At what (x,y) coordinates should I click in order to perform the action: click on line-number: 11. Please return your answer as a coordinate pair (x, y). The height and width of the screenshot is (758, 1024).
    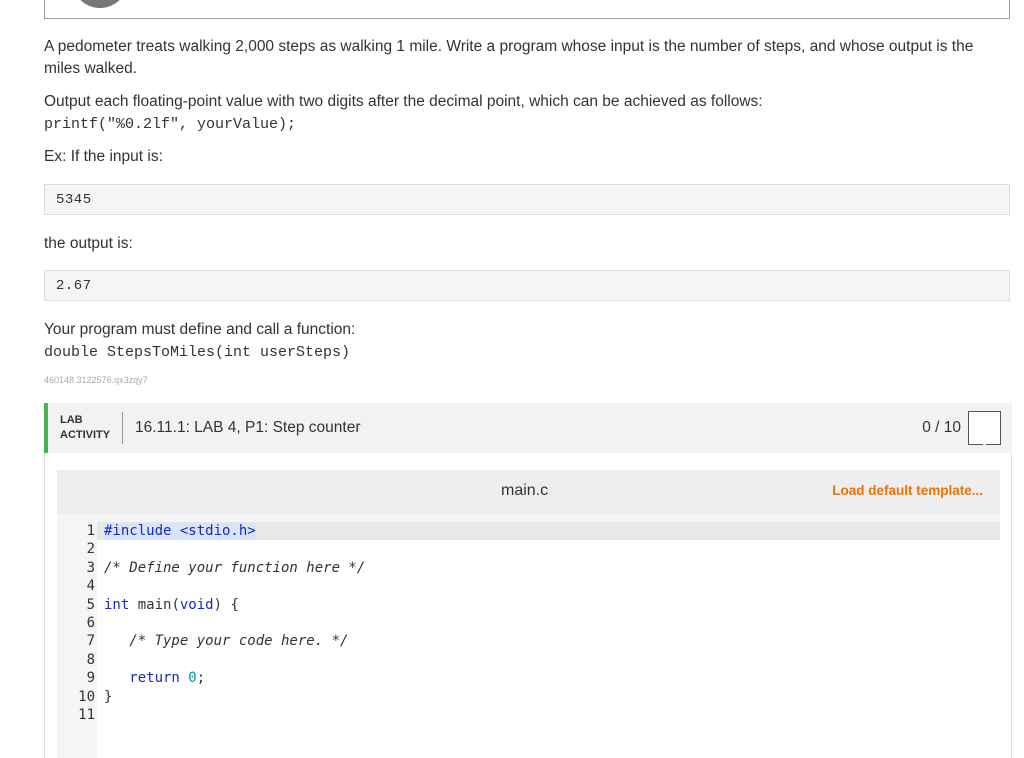
    Looking at the image, I should click on (86, 714).